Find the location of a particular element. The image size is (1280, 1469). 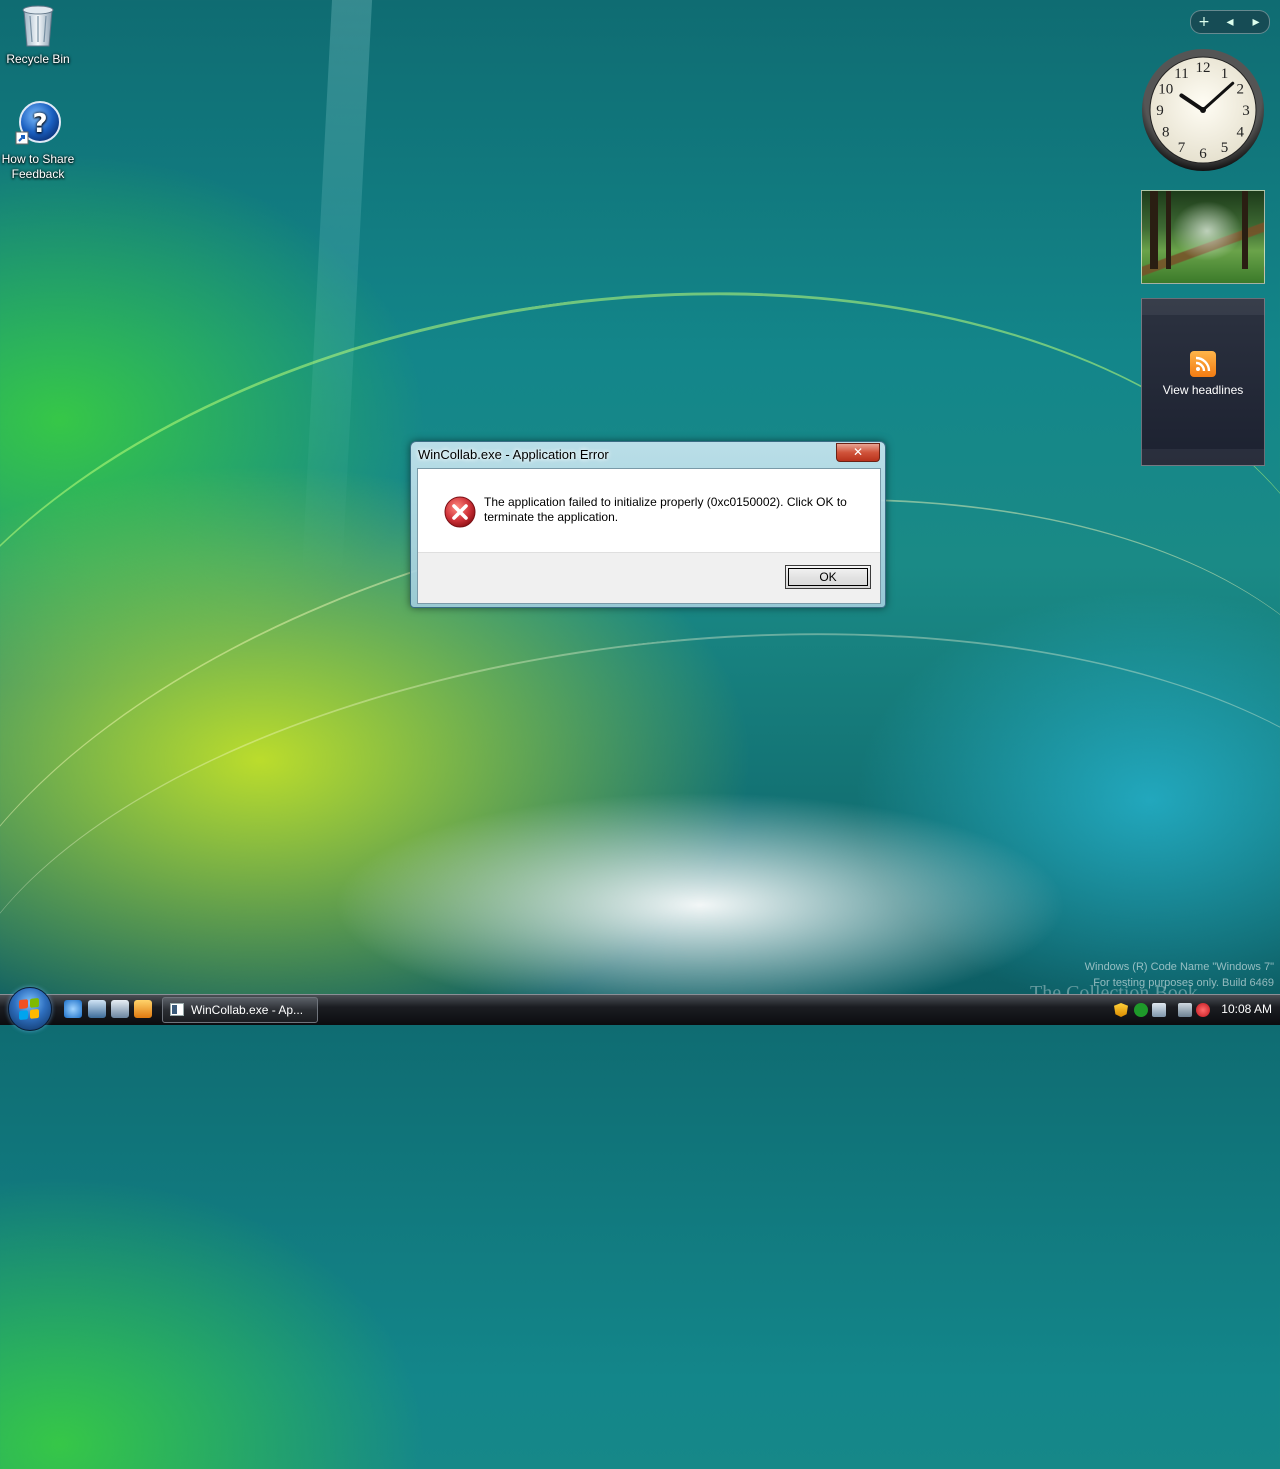

taskbar: WinCollab.exe - Ap... 10:08 AM is located at coordinates (640, 1009).